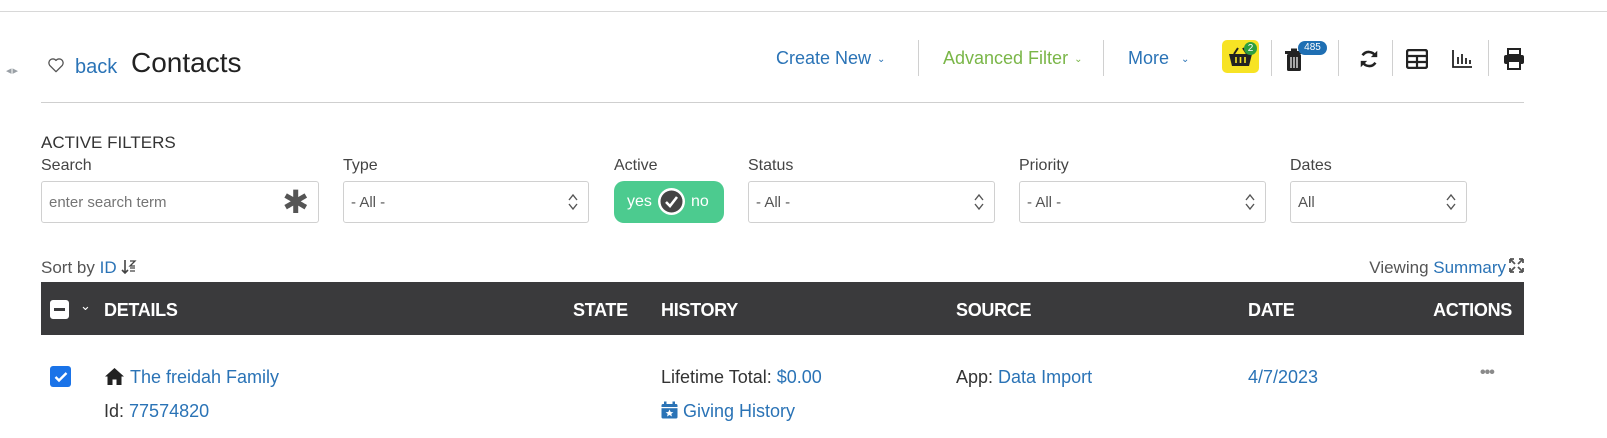 Image resolution: width=1607 pixels, height=438 pixels. I want to click on search-label: Search, so click(66, 165).